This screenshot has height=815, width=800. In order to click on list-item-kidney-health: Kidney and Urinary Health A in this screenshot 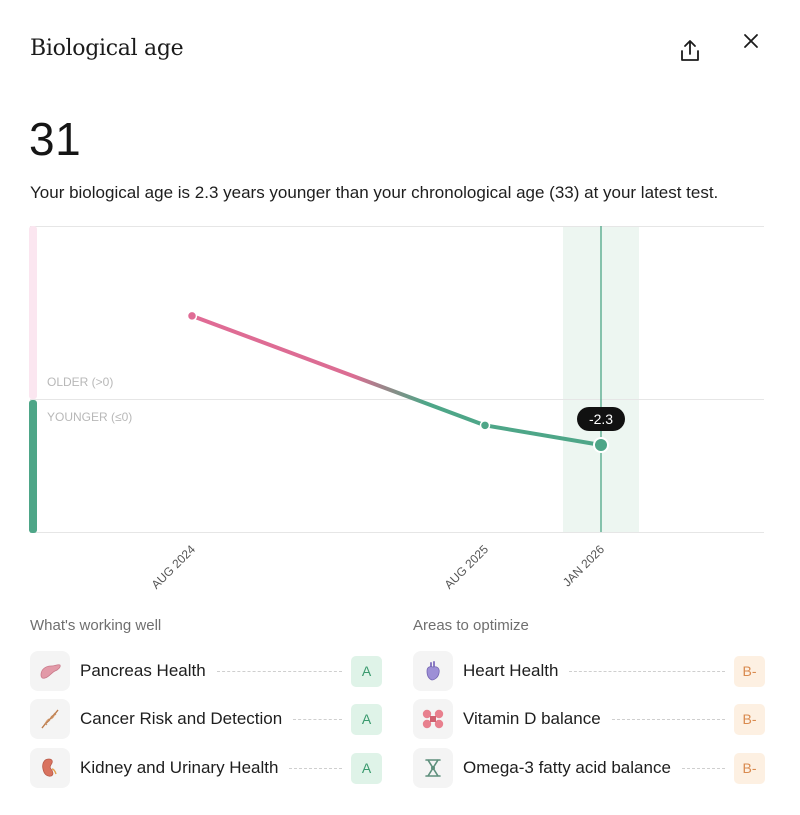, I will do `click(206, 768)`.